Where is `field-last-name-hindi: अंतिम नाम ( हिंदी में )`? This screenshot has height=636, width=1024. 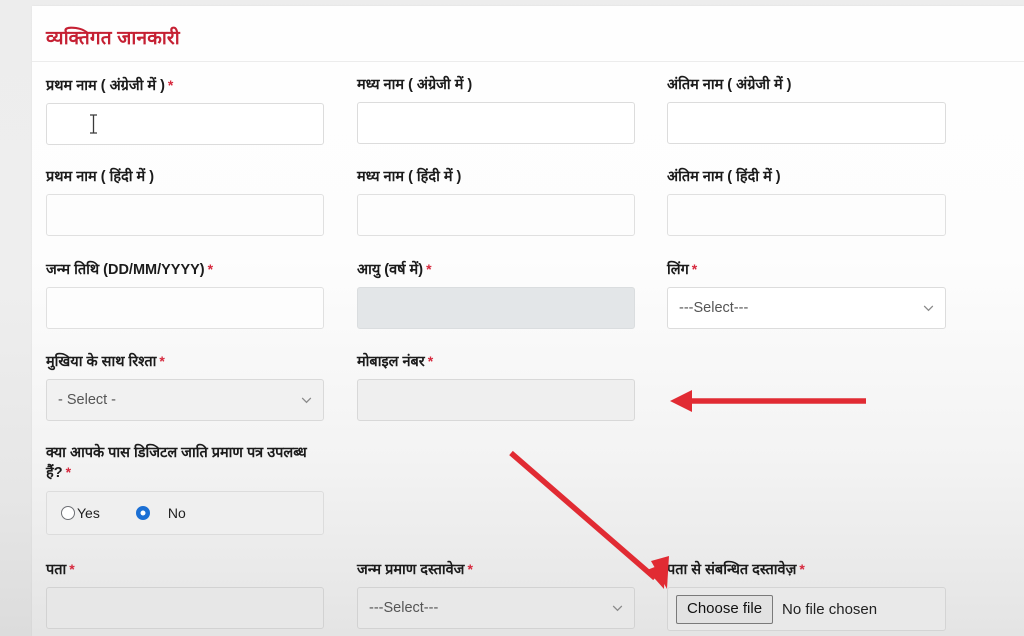 field-last-name-hindi: अंतिम नाम ( हिंदी में ) is located at coordinates (806, 202).